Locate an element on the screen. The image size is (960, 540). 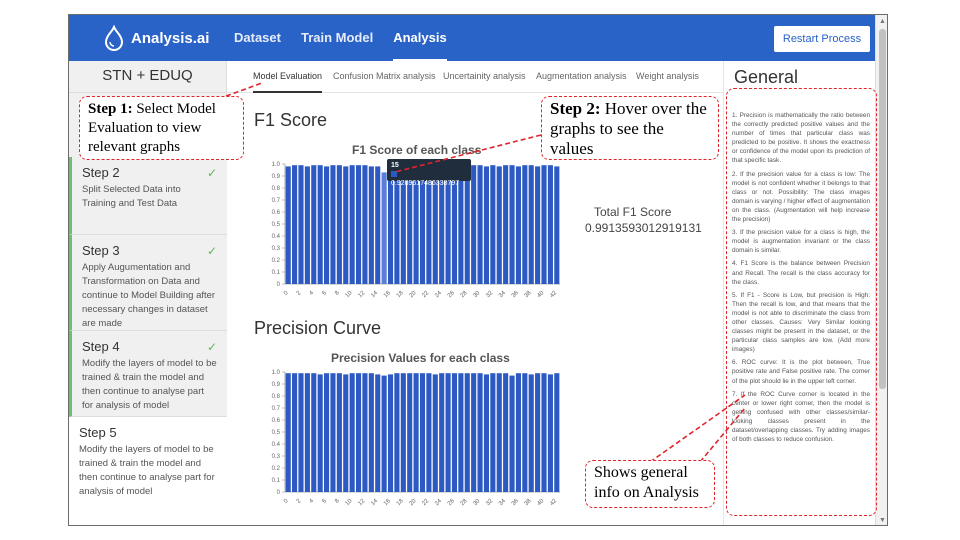
nav-train-model: Train Model is located at coordinates (337, 38).